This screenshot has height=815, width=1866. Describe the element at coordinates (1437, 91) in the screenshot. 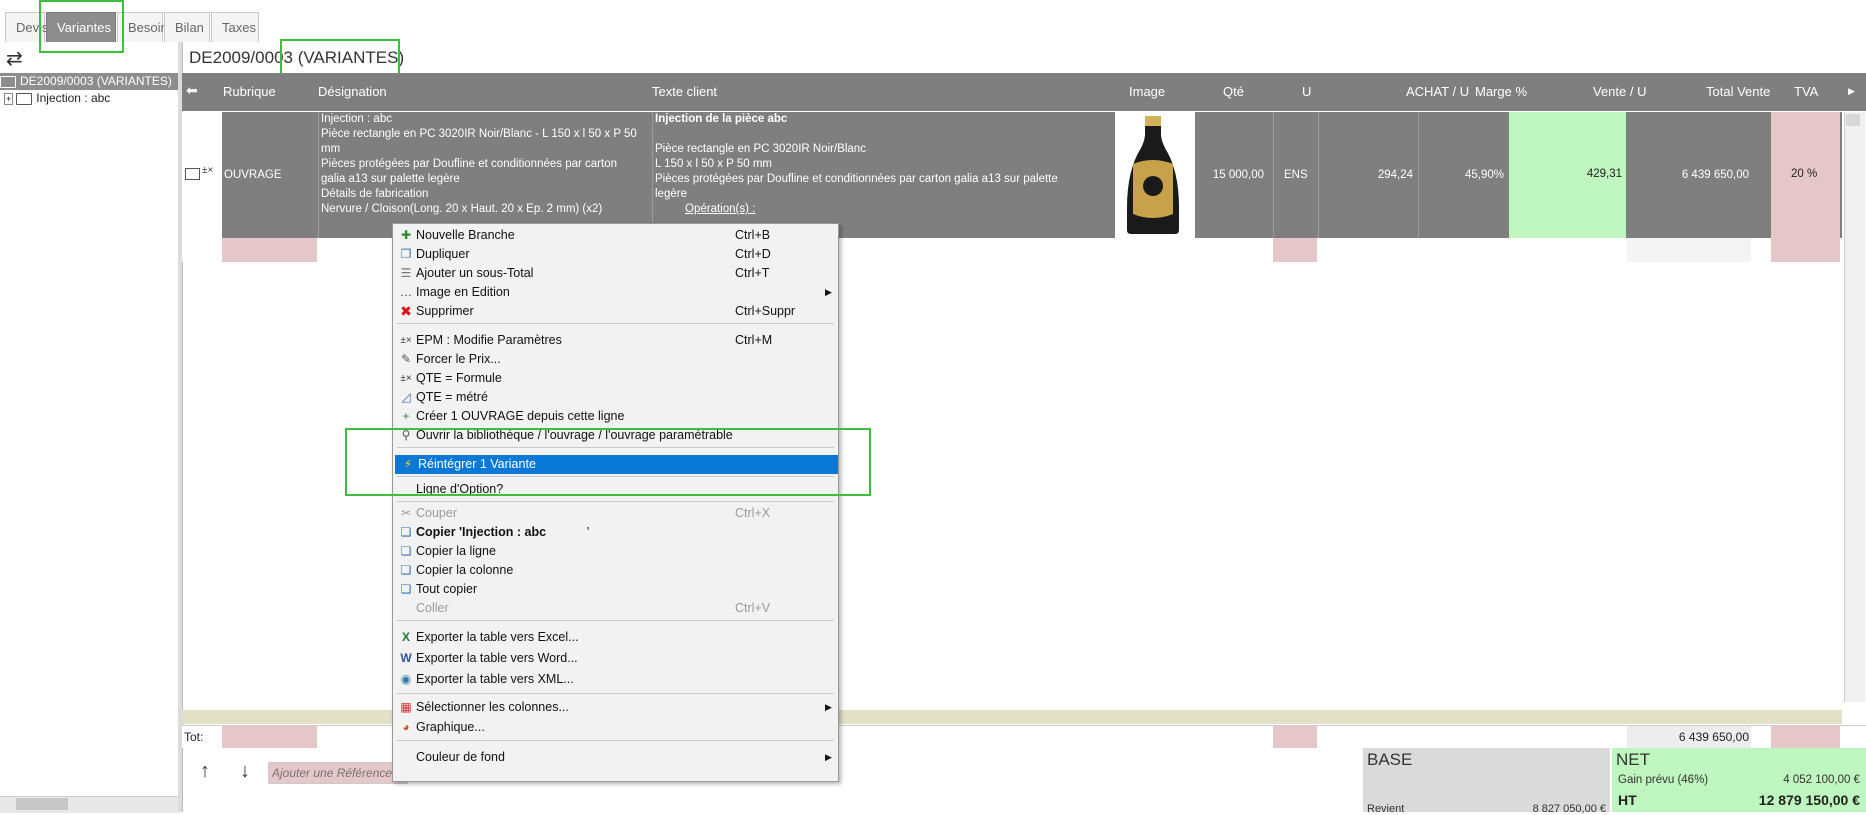

I see `col-achat: ACHAT / U` at that location.